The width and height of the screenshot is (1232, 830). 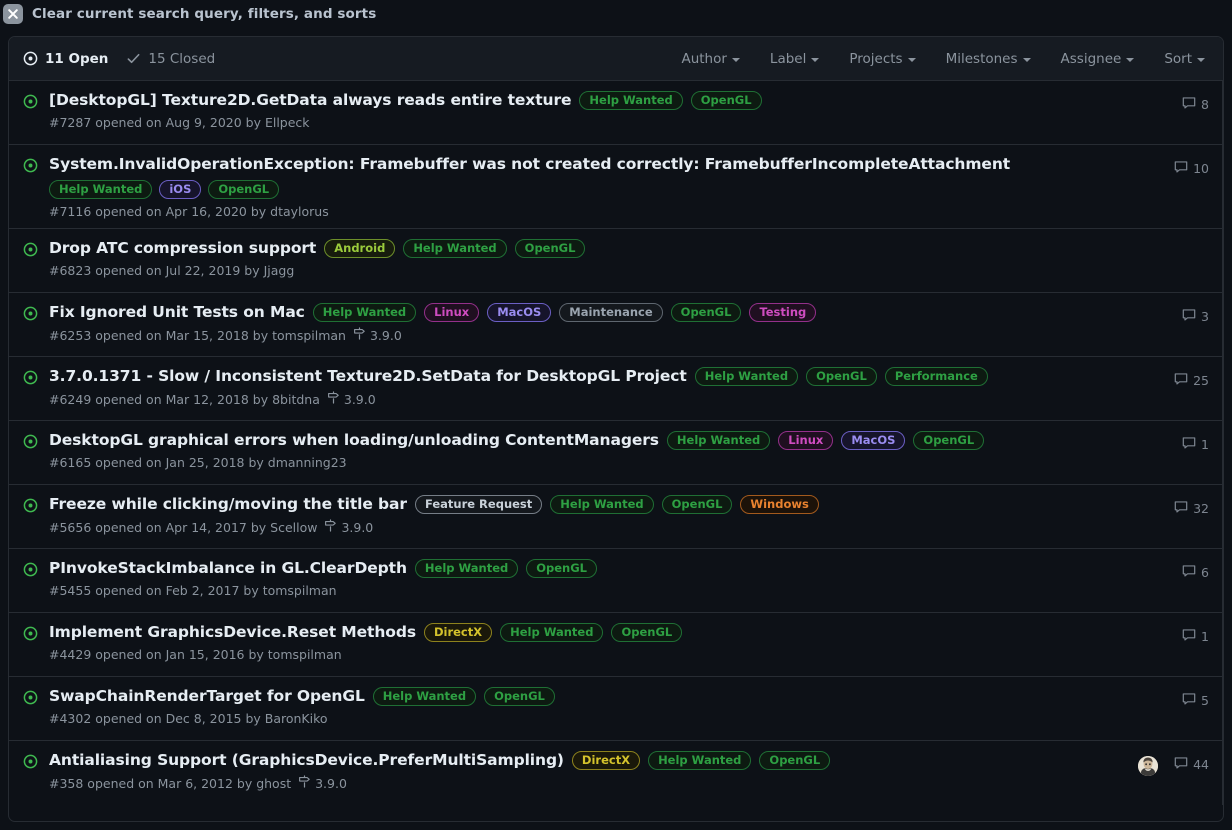 What do you see at coordinates (795, 59) in the screenshot?
I see `filter-label: Label` at bounding box center [795, 59].